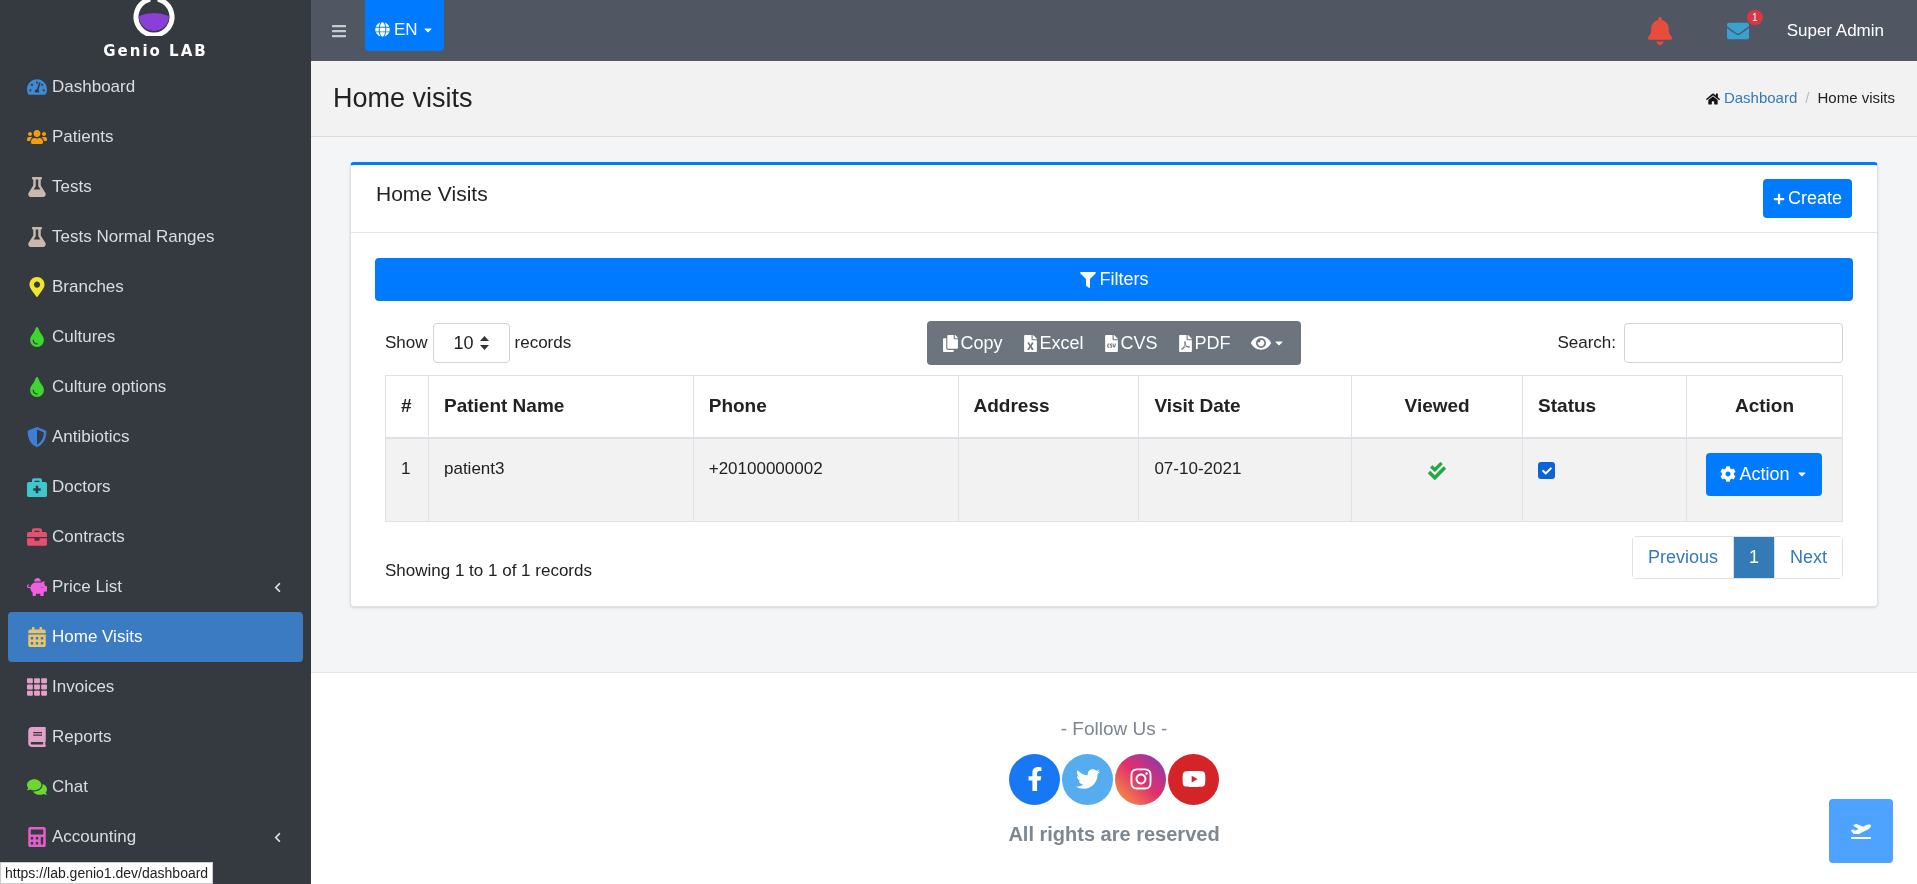 The height and width of the screenshot is (884, 1917). I want to click on sidebar-item: Dashboard, so click(155, 87).